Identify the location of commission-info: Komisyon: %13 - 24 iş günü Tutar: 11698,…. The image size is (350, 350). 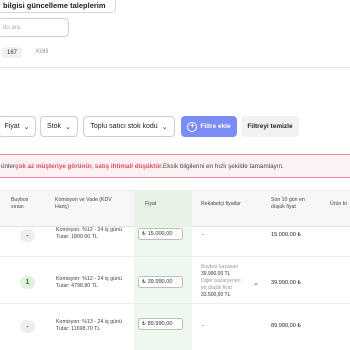
(89, 326).